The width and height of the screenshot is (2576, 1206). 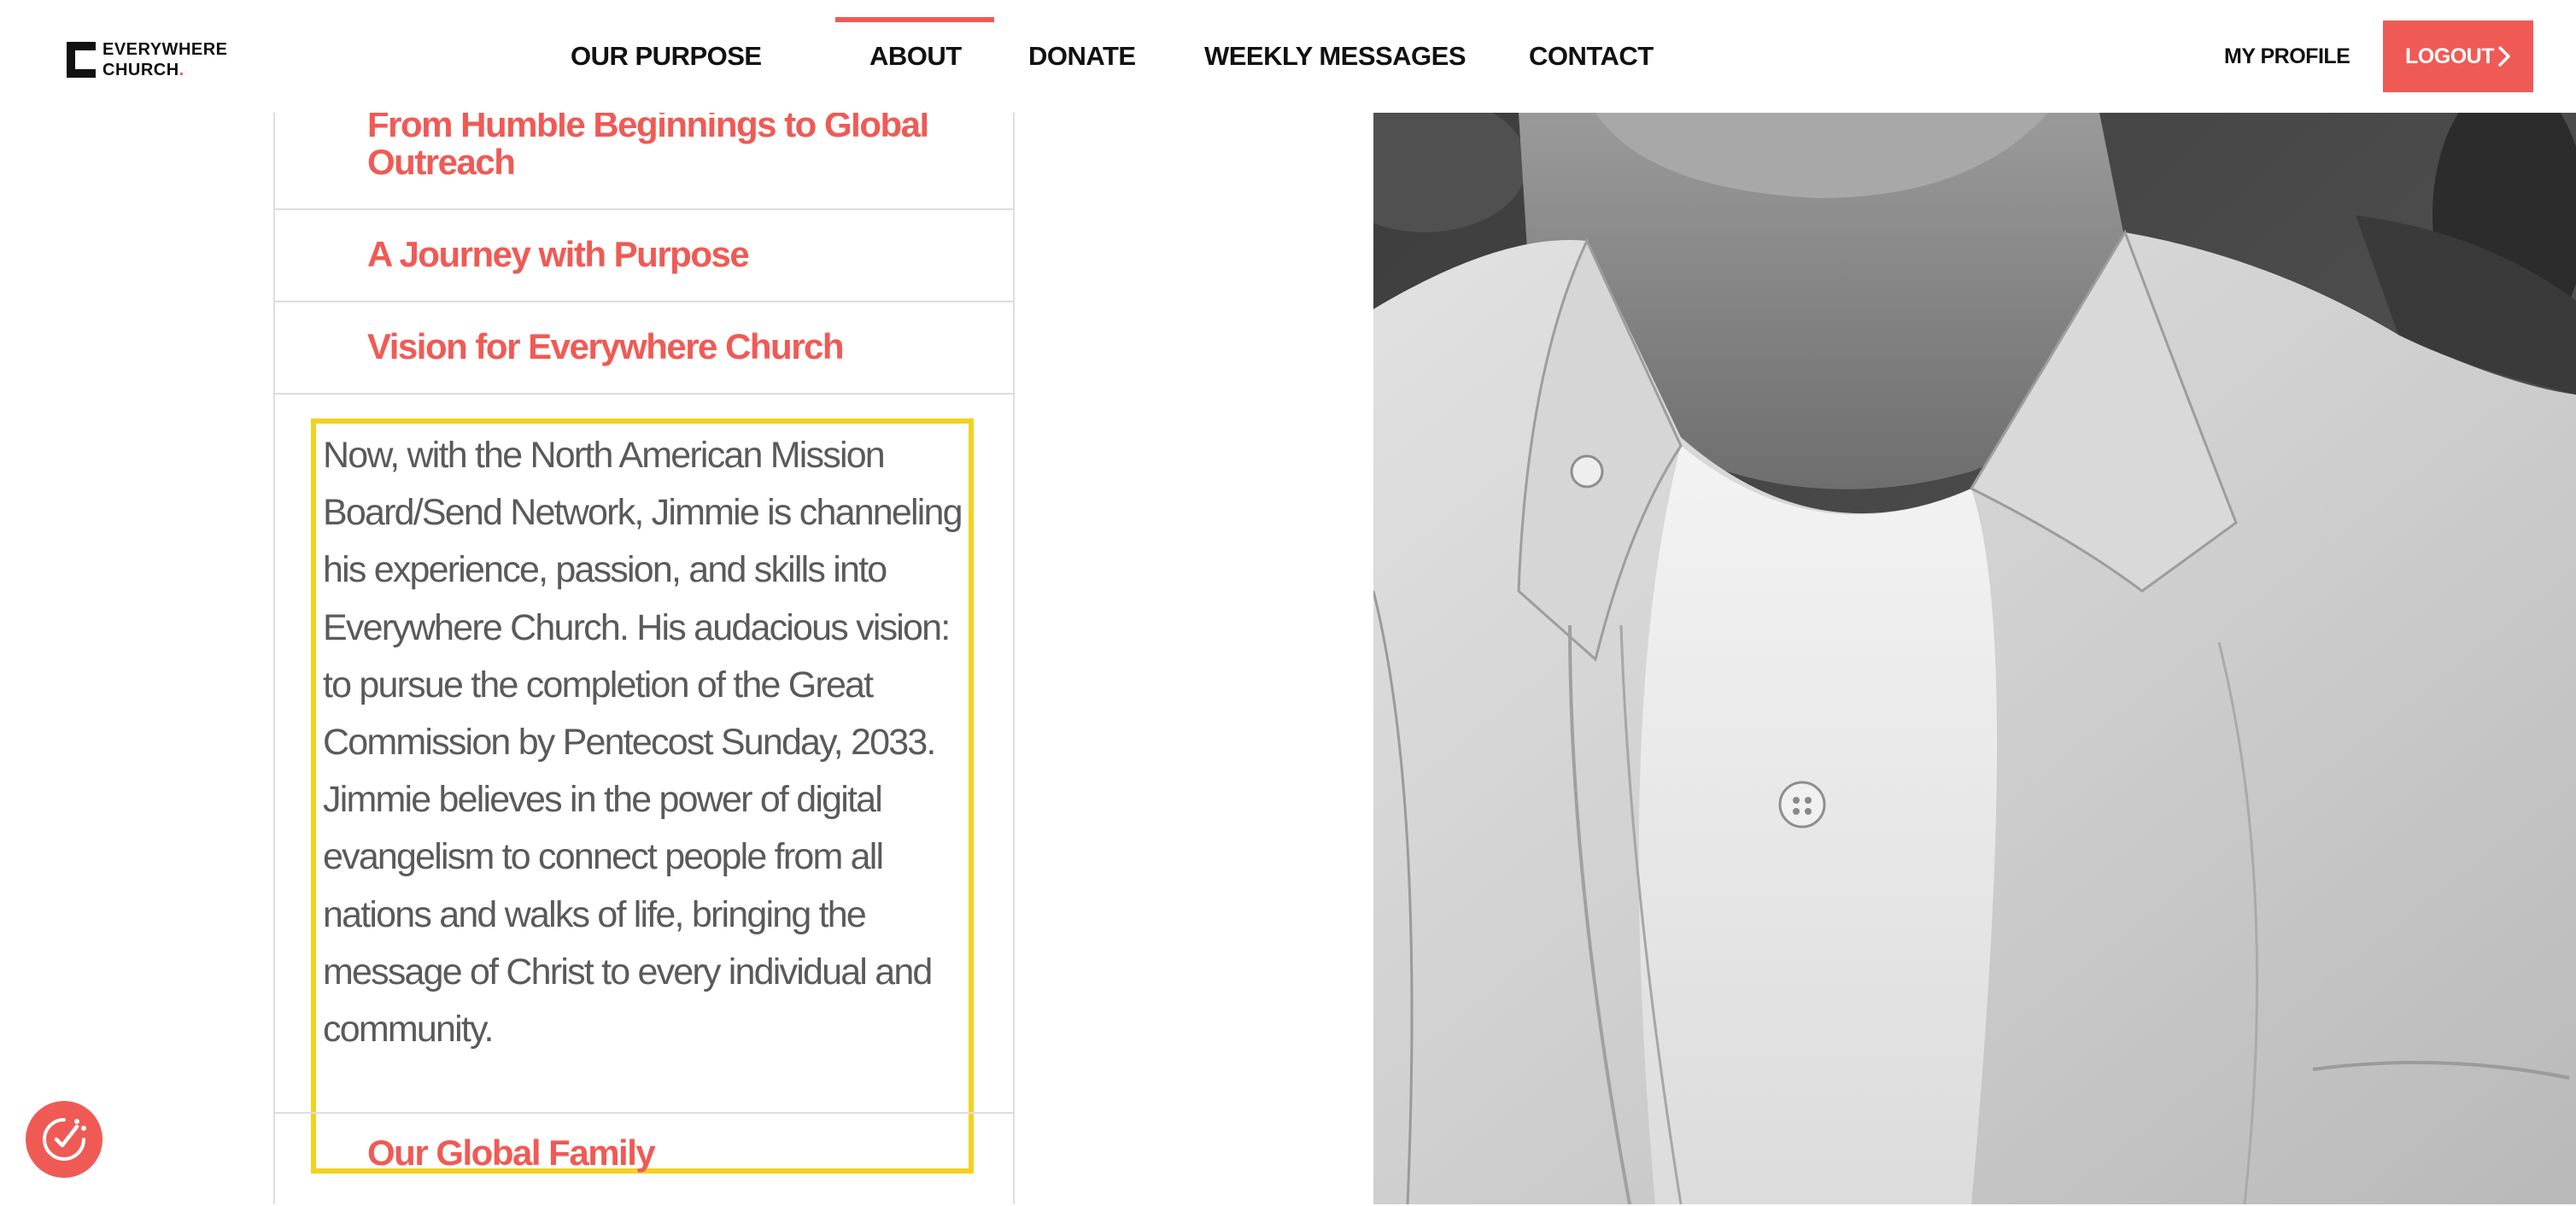 What do you see at coordinates (606, 347) in the screenshot?
I see `accordion-title: Vision for Everywhere Church` at bounding box center [606, 347].